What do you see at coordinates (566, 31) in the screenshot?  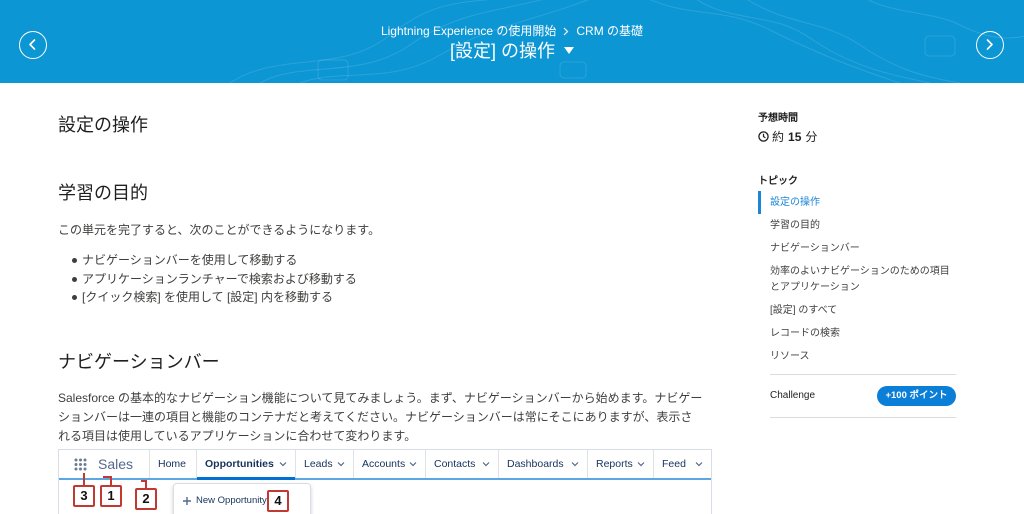 I see `breadcrumb-chevron-icon` at bounding box center [566, 31].